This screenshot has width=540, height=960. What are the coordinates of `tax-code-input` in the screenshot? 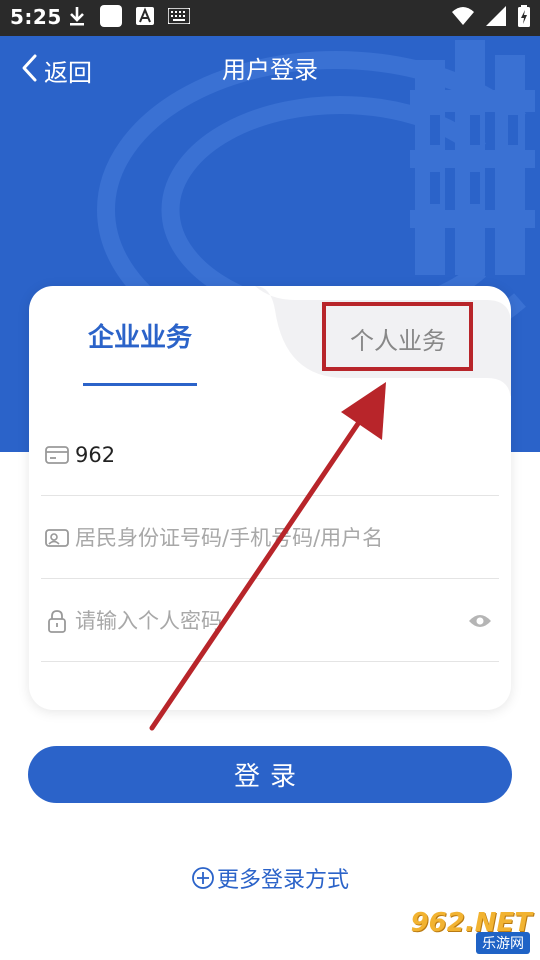 It's located at (287, 454).